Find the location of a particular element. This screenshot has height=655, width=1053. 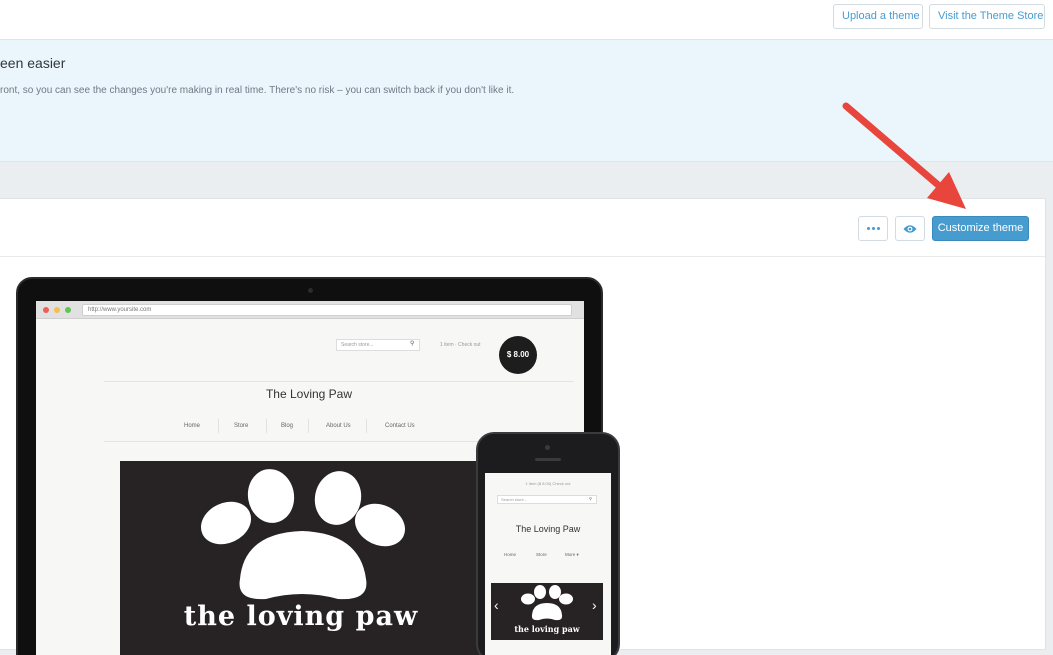

nav-item-blog: Blog is located at coordinates (287, 426).